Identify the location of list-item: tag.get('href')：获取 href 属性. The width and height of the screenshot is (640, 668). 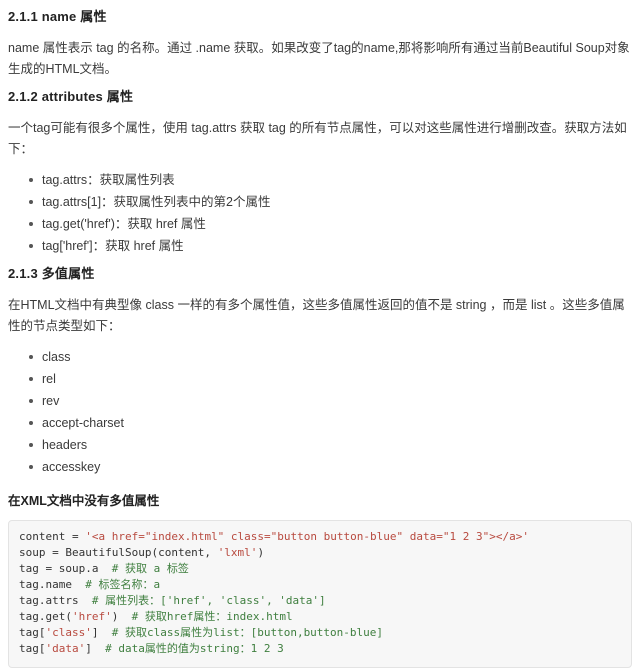
(330, 224).